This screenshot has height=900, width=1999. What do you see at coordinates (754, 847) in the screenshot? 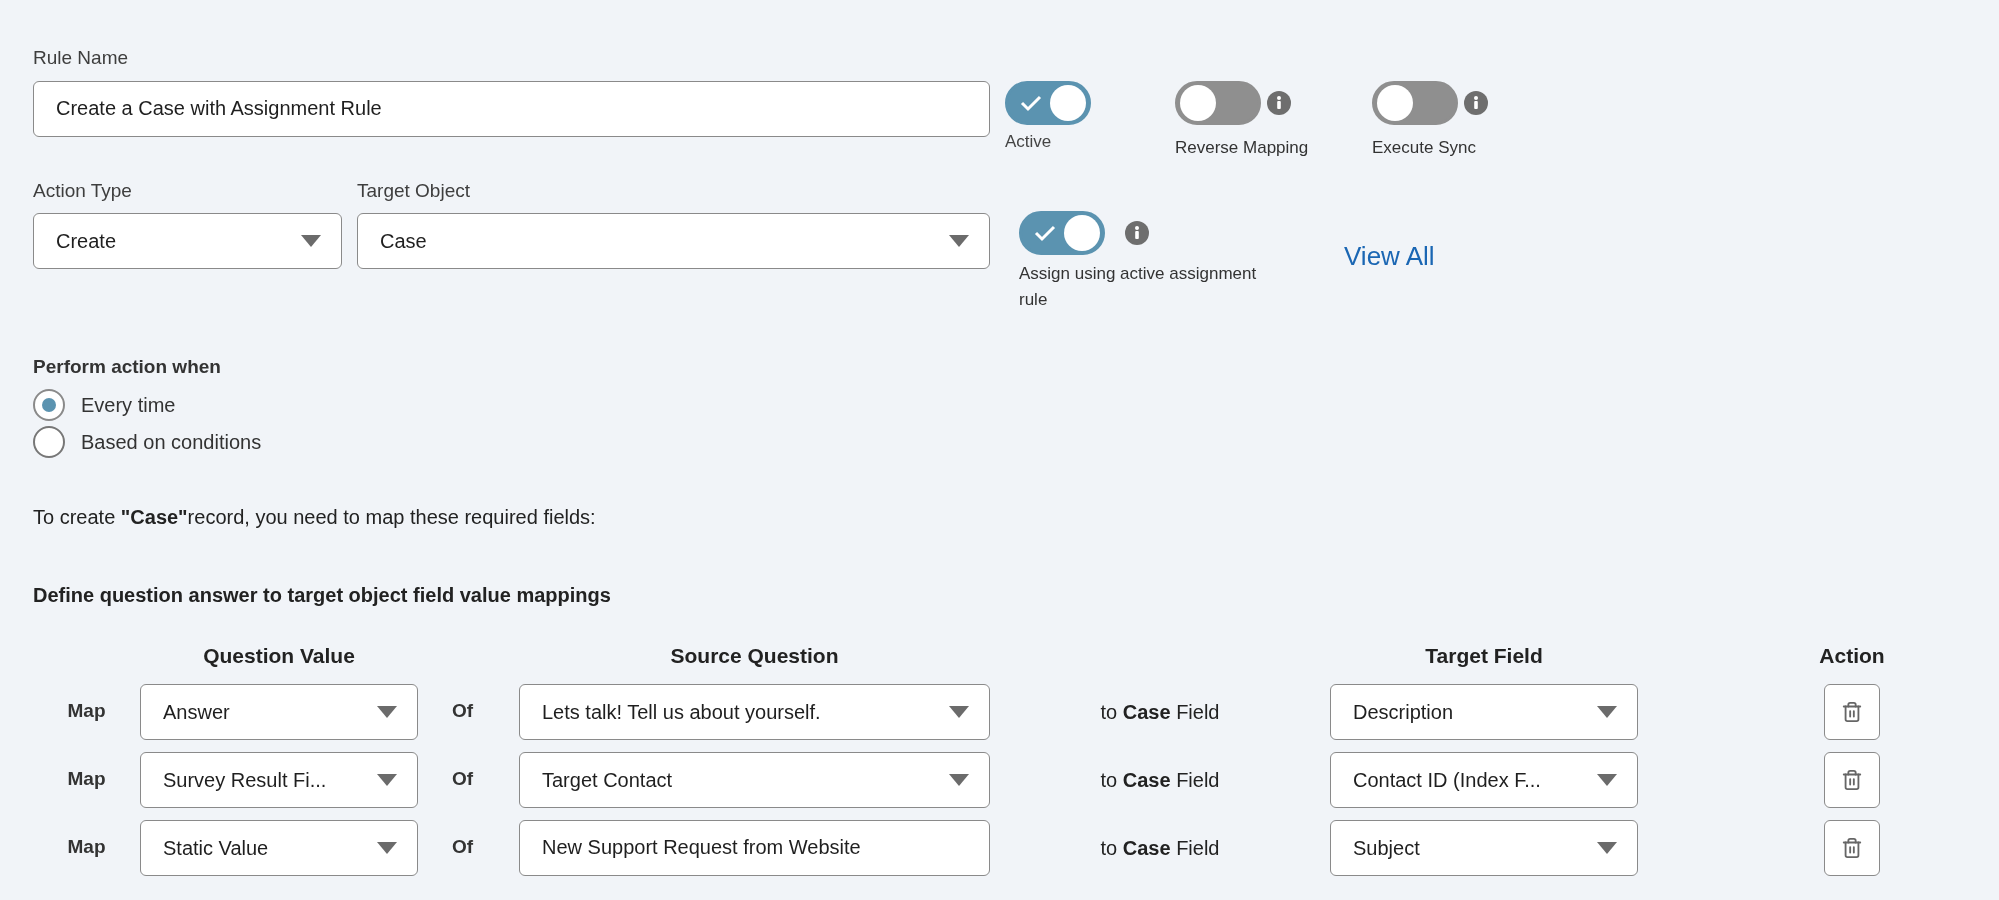
I see `source-question-field: New Support Request from Website` at bounding box center [754, 847].